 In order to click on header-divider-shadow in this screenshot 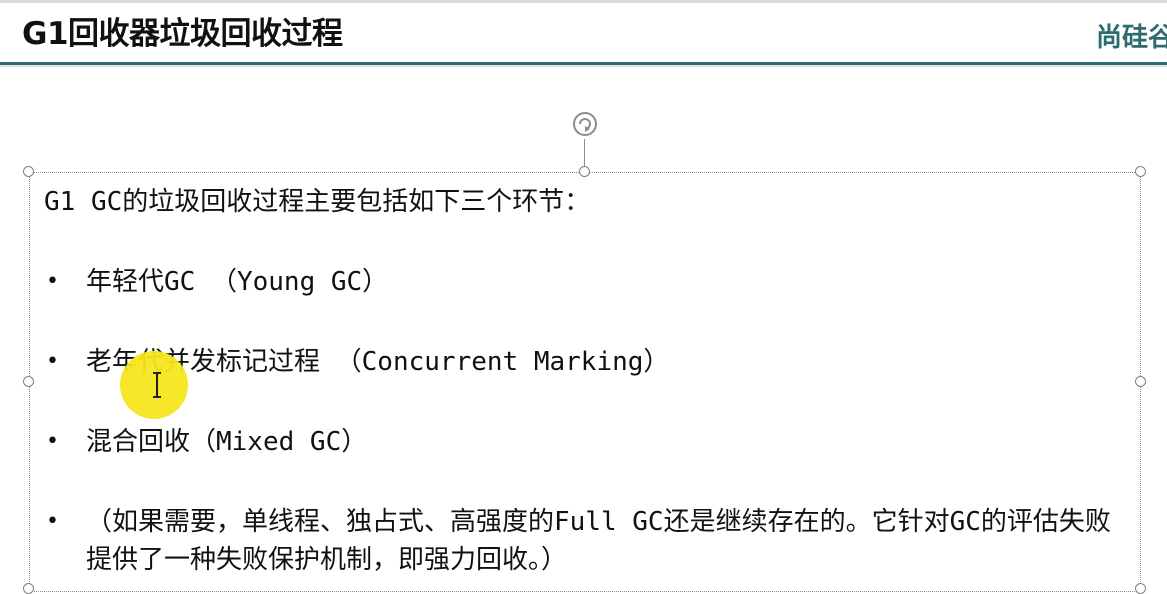, I will do `click(583, 66)`.